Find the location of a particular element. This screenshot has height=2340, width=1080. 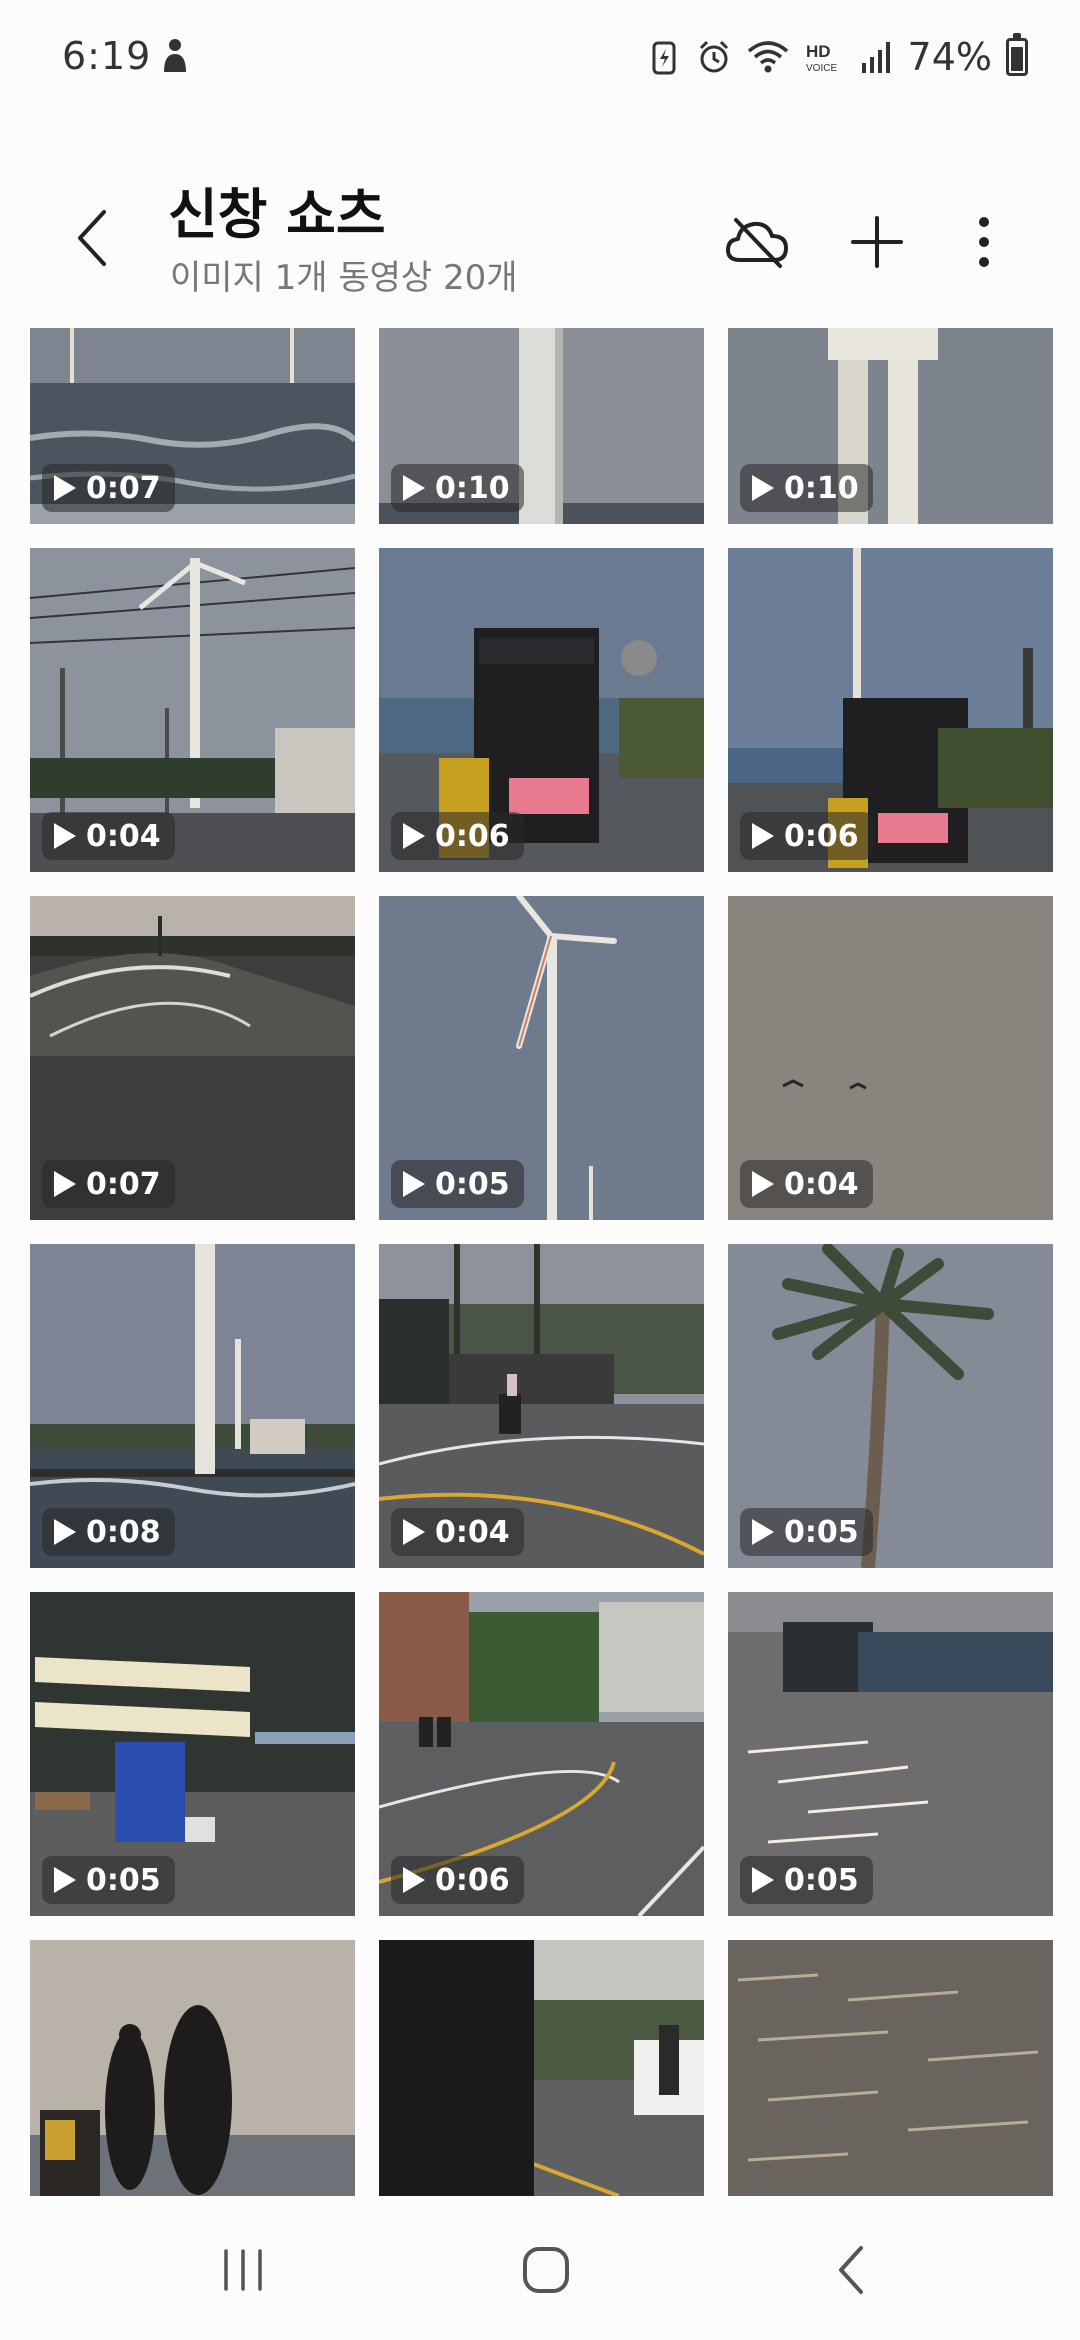

more-icon is located at coordinates (984, 242).